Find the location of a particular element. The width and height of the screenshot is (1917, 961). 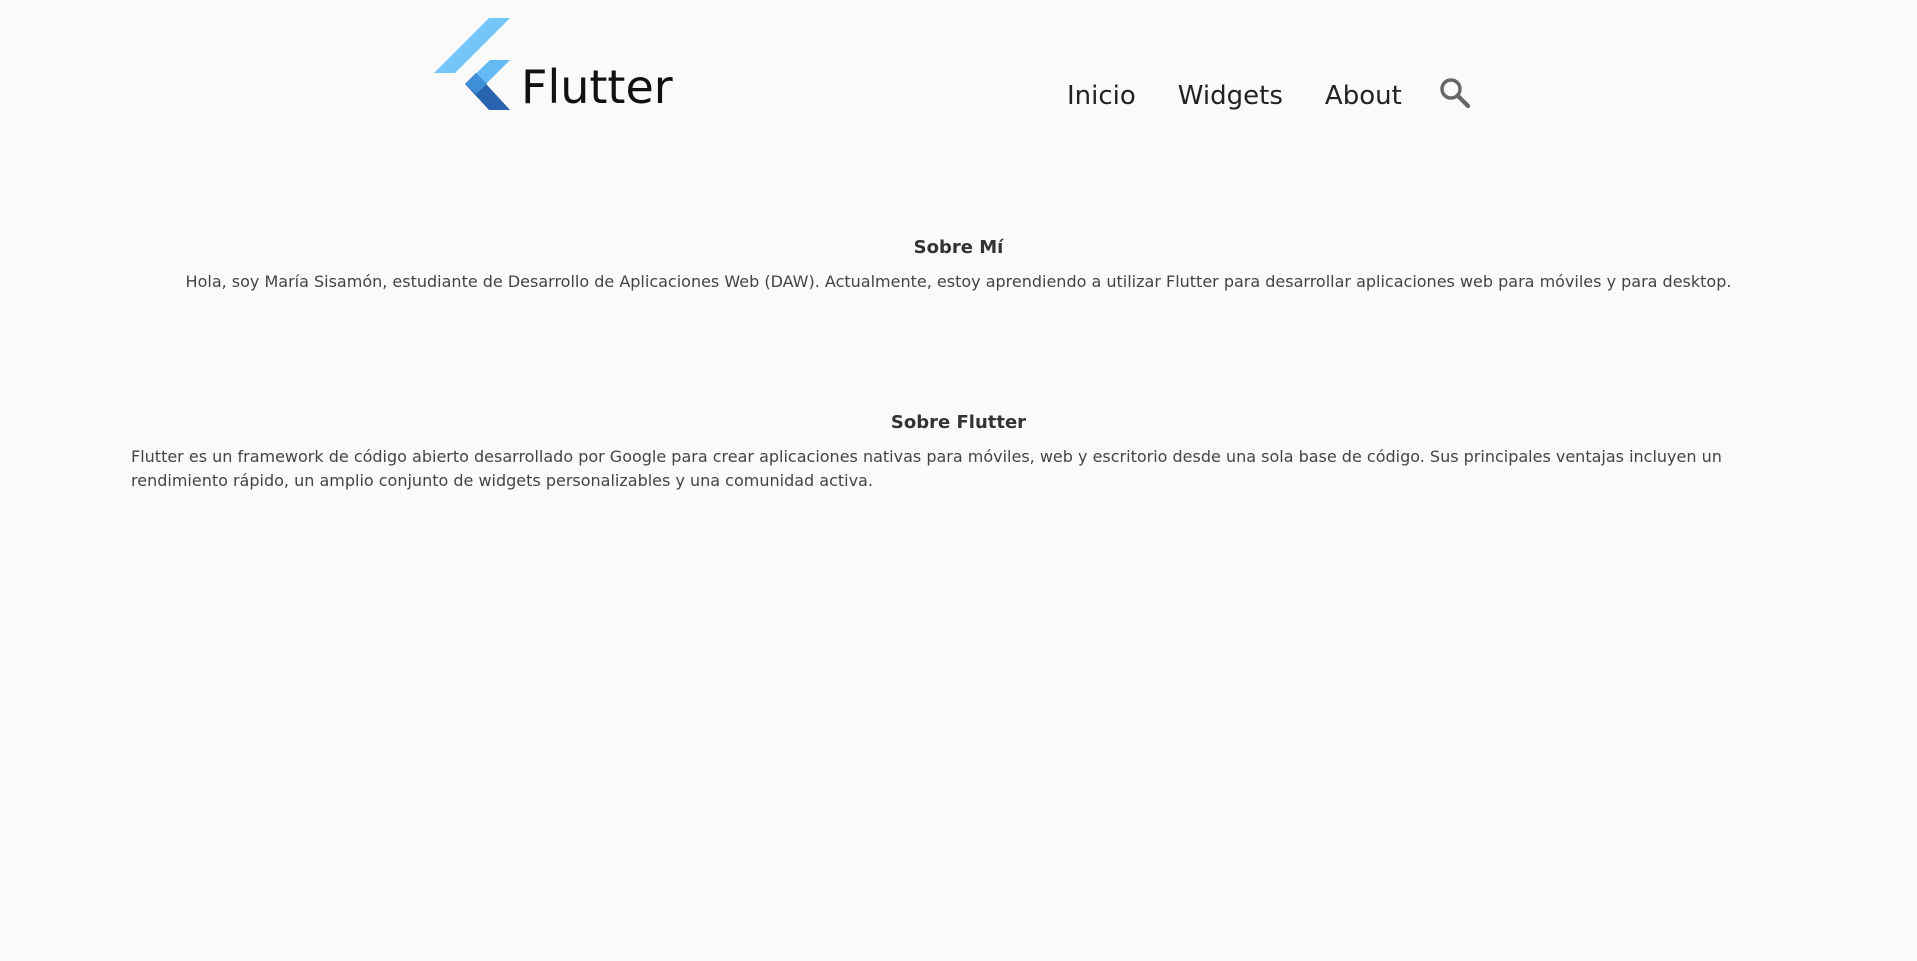

section-title-about-me: Sobre Mí is located at coordinates (958, 247).